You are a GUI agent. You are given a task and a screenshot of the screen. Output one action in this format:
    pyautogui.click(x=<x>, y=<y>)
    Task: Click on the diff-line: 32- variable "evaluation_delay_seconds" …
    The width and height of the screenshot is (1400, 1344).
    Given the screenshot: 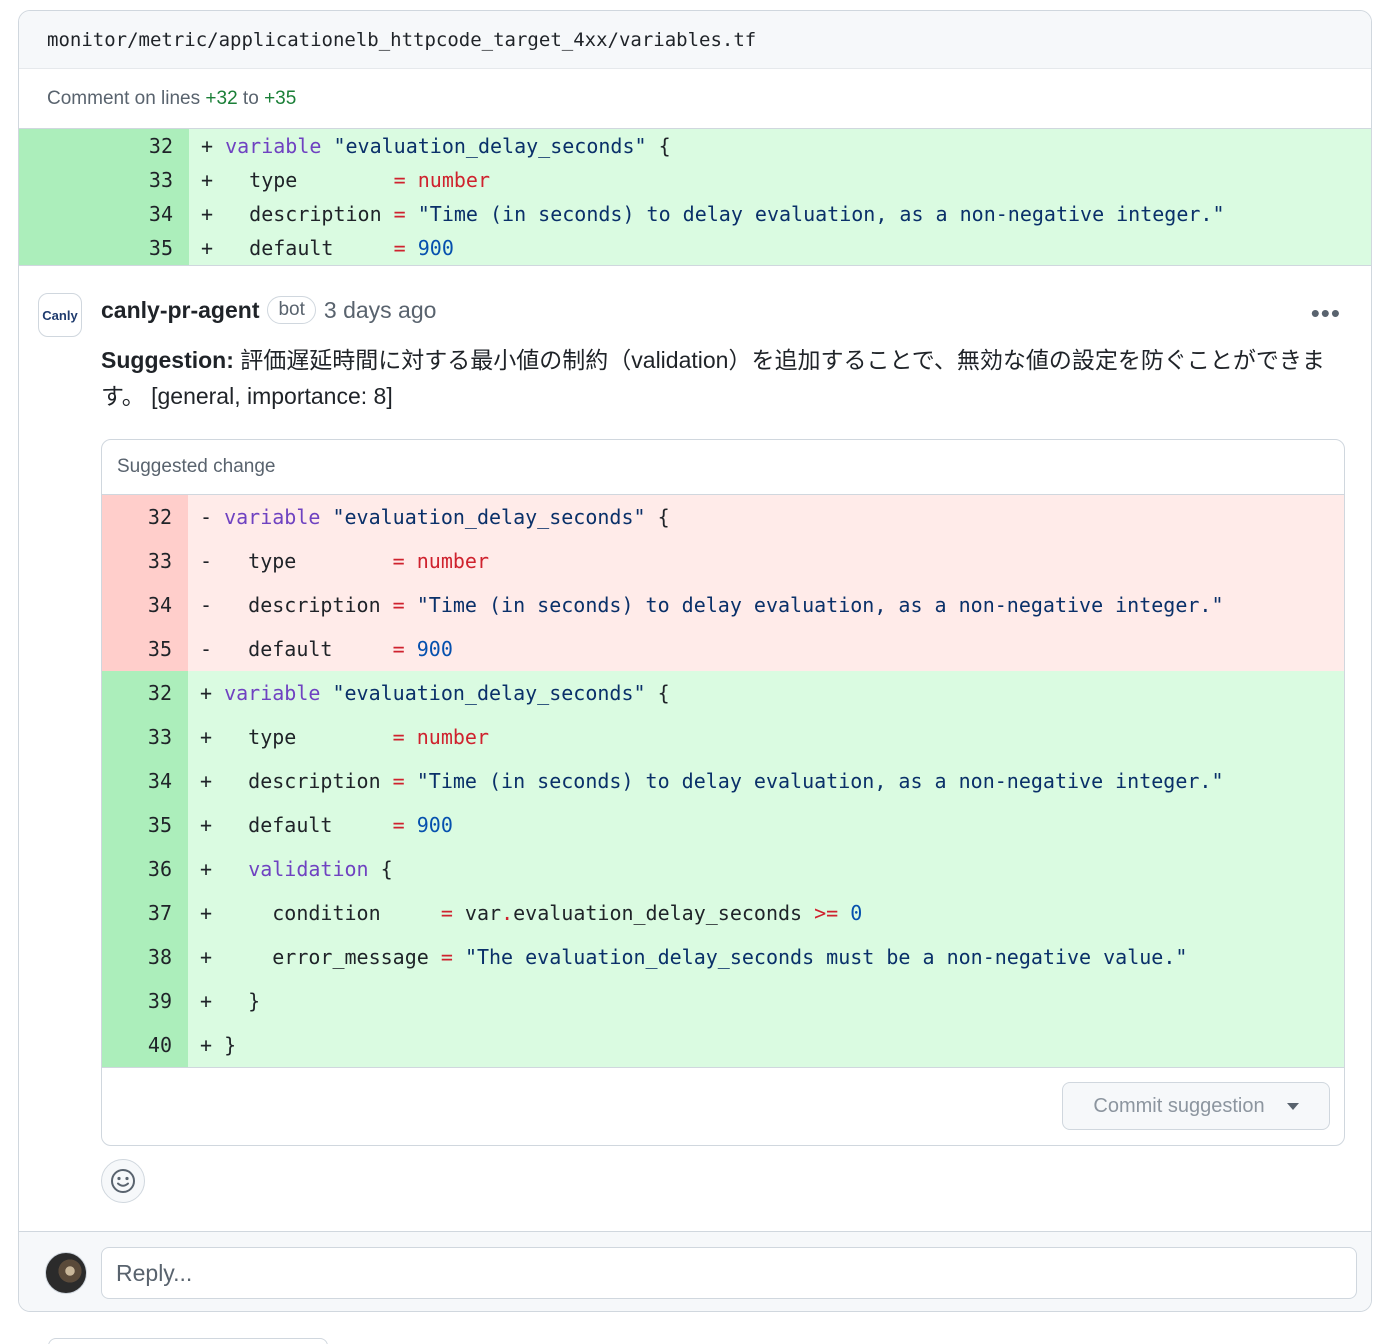 What is the action you would take?
    pyautogui.click(x=723, y=517)
    